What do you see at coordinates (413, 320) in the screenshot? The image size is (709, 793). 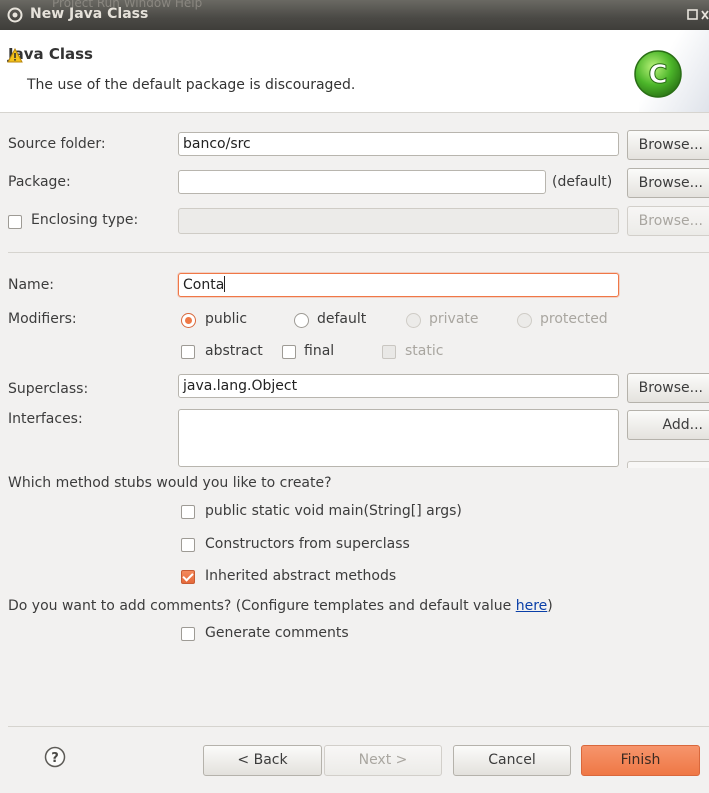 I see `modifier-private-radio` at bounding box center [413, 320].